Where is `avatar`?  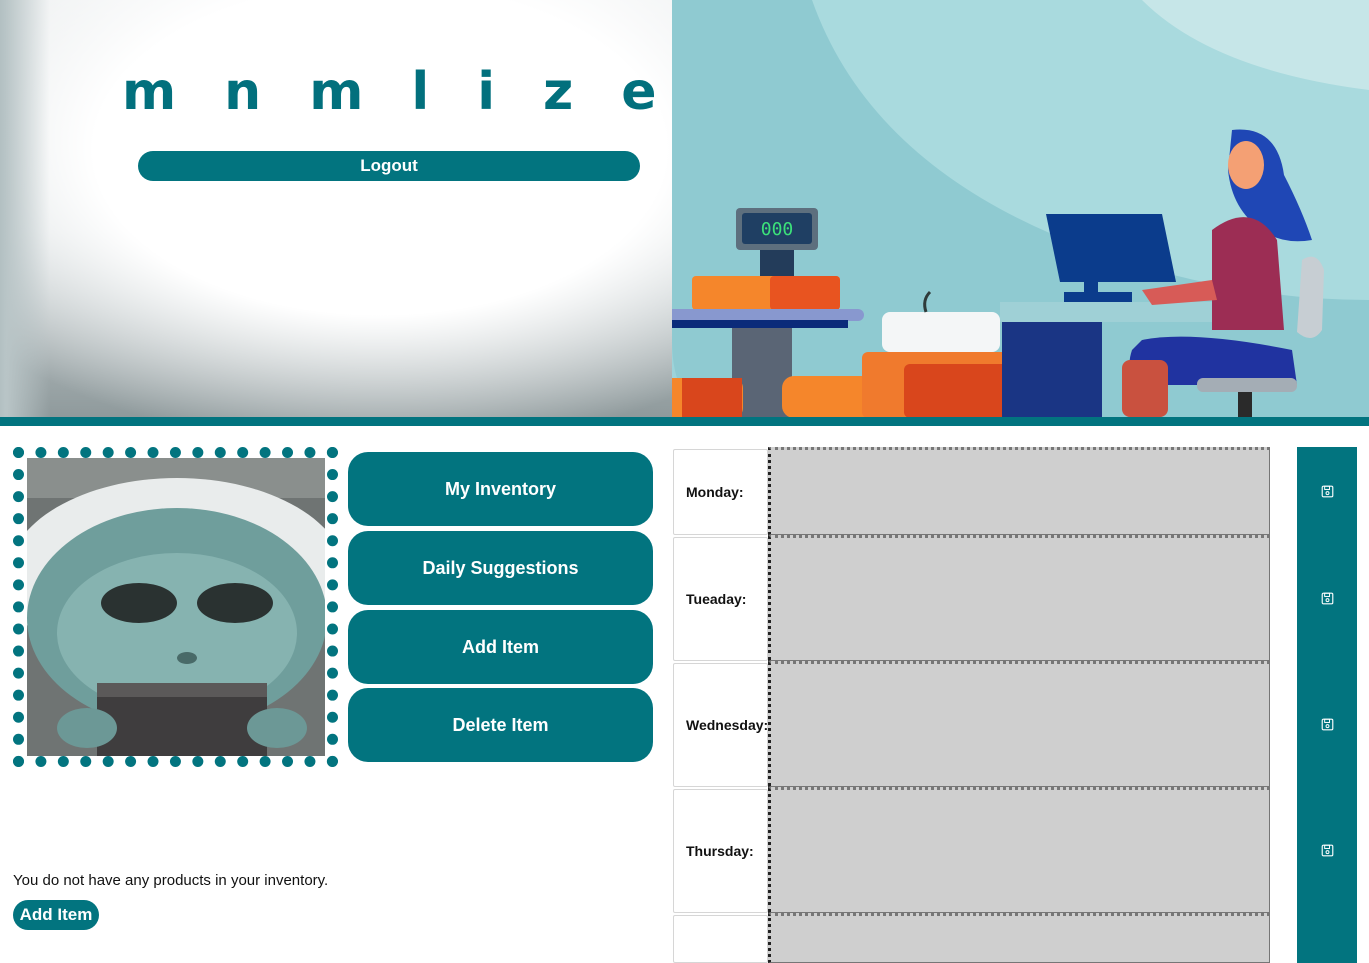 avatar is located at coordinates (176, 607).